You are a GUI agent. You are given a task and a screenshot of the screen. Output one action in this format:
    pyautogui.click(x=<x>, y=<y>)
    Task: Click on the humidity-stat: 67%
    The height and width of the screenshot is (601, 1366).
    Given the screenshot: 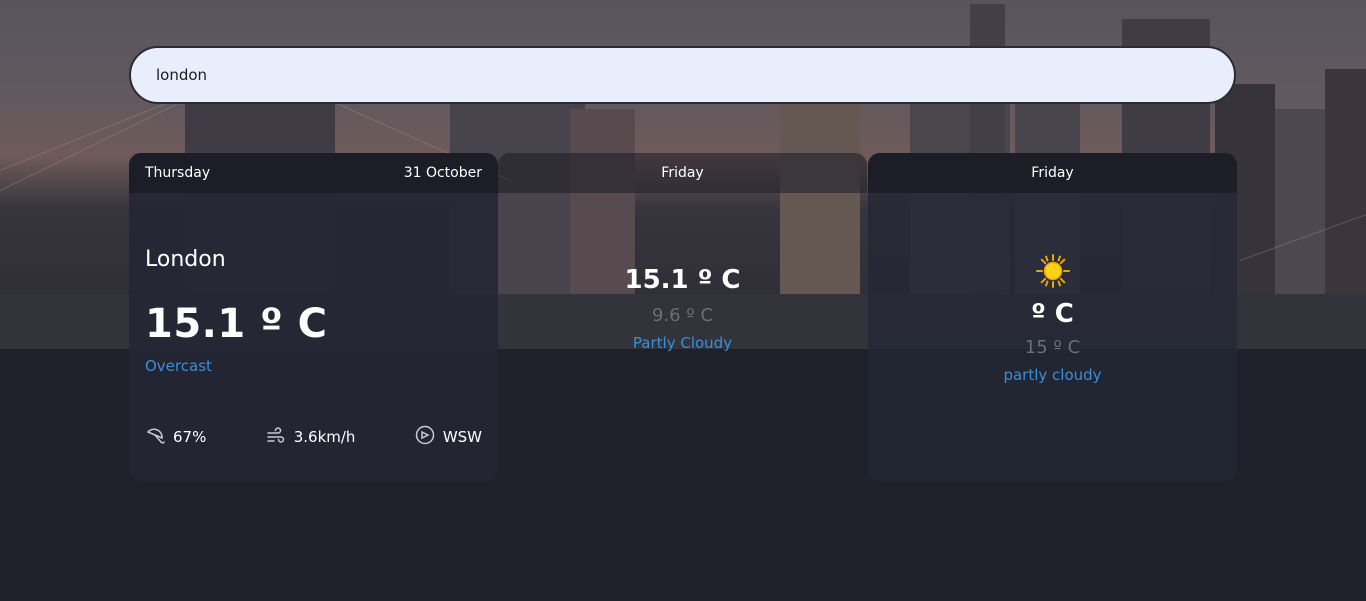 What is the action you would take?
    pyautogui.click(x=175, y=437)
    